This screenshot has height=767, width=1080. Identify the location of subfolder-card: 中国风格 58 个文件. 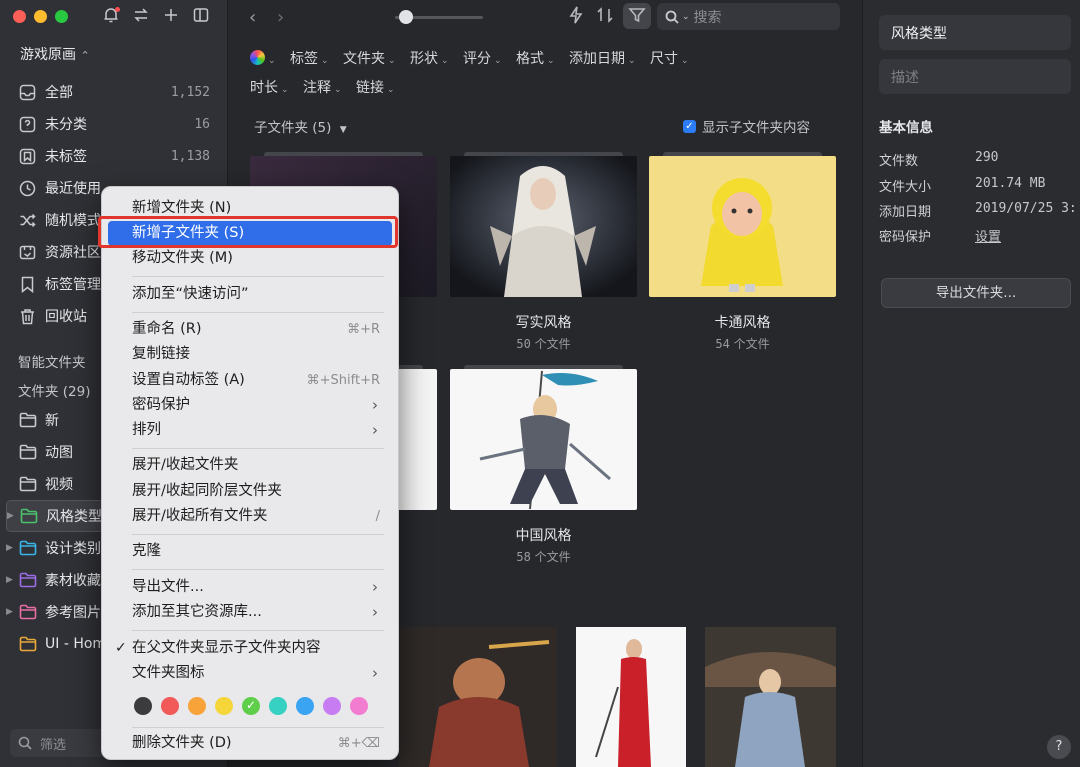
(543, 465).